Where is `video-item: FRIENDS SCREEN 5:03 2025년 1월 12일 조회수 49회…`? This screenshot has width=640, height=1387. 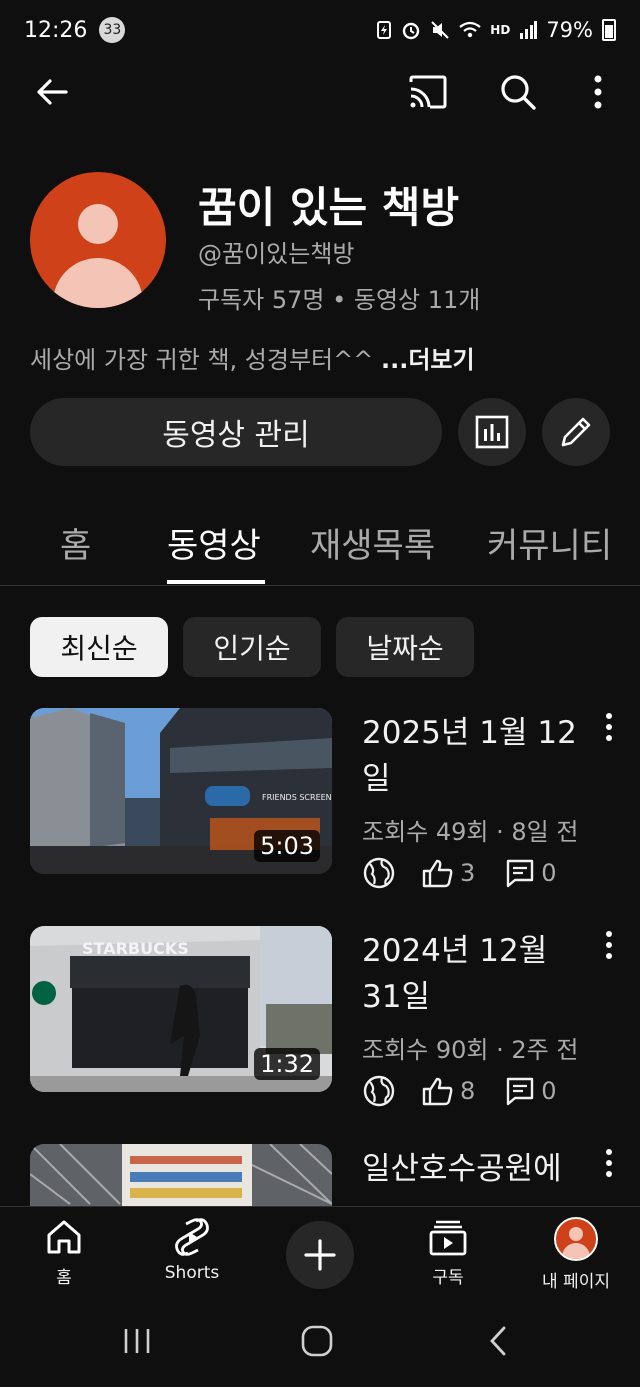 video-item: FRIENDS SCREEN 5:03 2025년 1월 12일 조회수 49회… is located at coordinates (325, 808).